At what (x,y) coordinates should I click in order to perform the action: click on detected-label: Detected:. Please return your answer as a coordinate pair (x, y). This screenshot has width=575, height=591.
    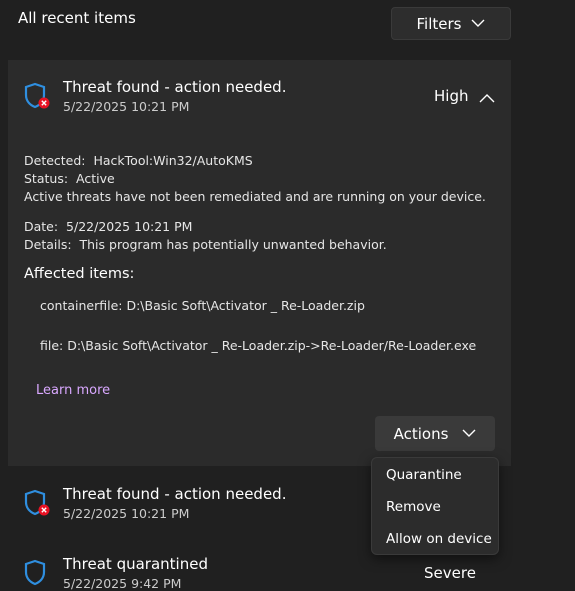
    Looking at the image, I should click on (55, 160).